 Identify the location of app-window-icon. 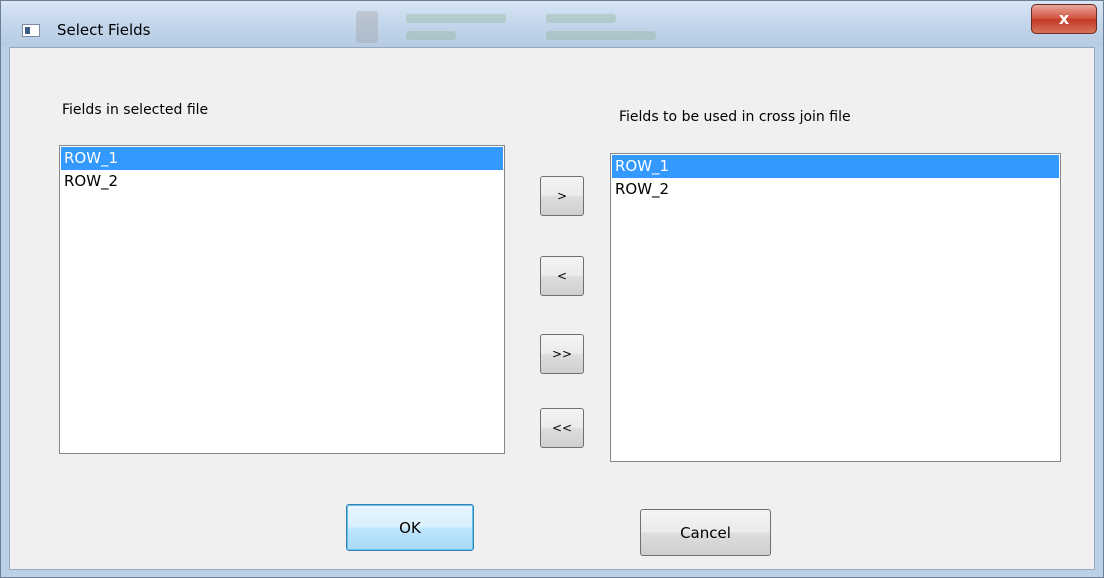
(31, 30).